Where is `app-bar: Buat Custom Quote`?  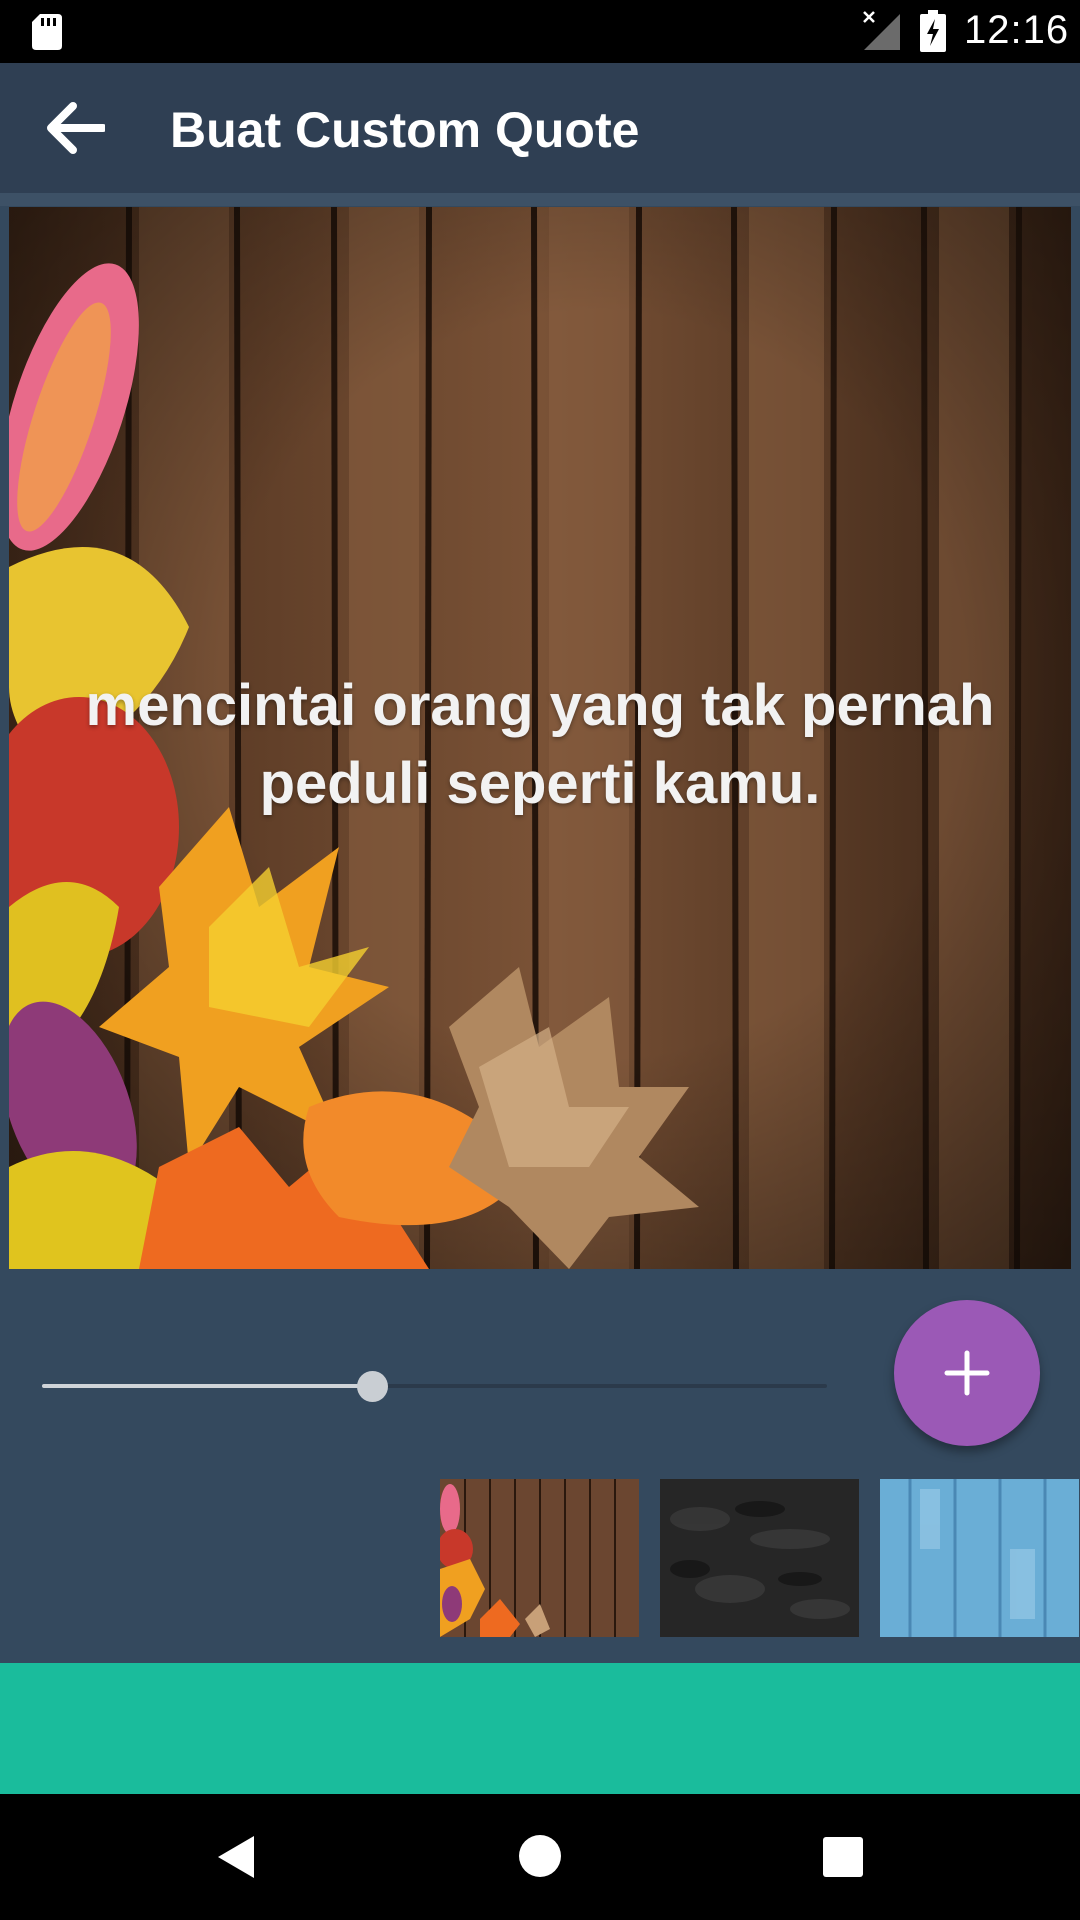 app-bar: Buat Custom Quote is located at coordinates (540, 128).